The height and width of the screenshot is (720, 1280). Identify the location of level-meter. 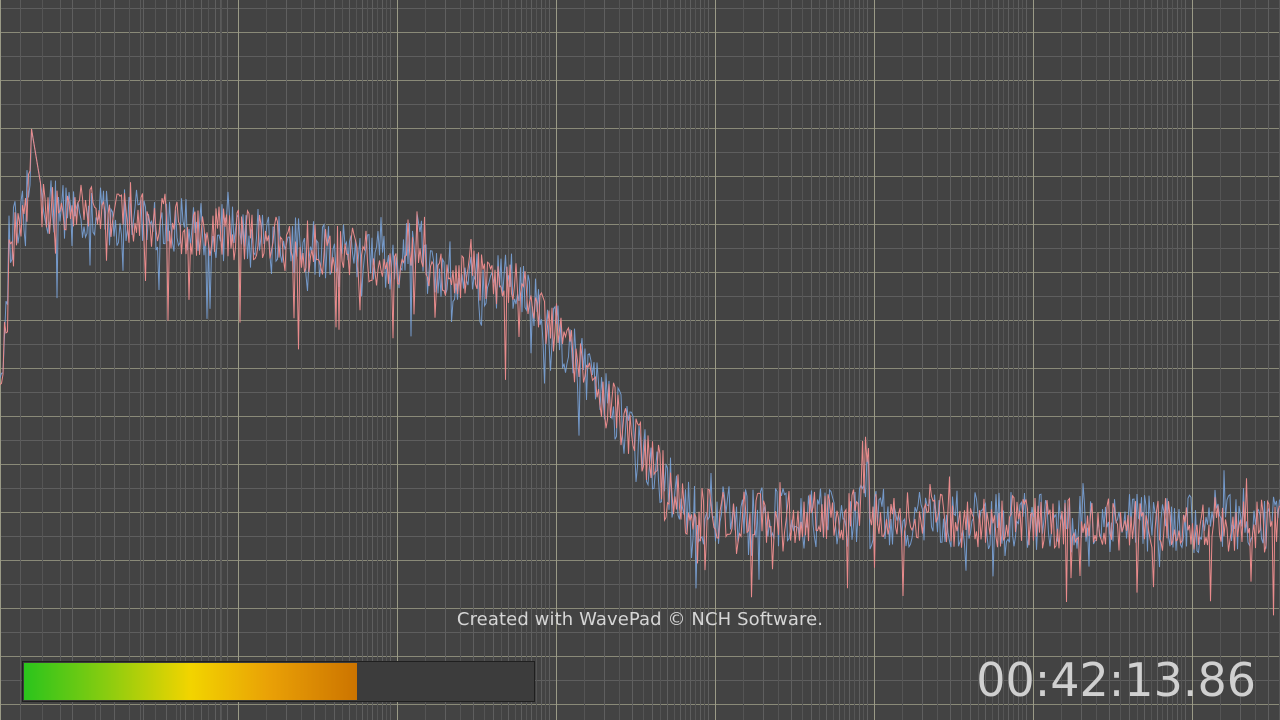
(278, 681).